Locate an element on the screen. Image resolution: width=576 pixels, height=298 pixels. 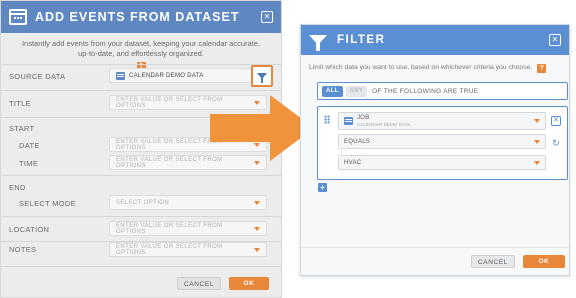
dialog-title: ADD EVENTS FROM DATASET is located at coordinates (137, 17).